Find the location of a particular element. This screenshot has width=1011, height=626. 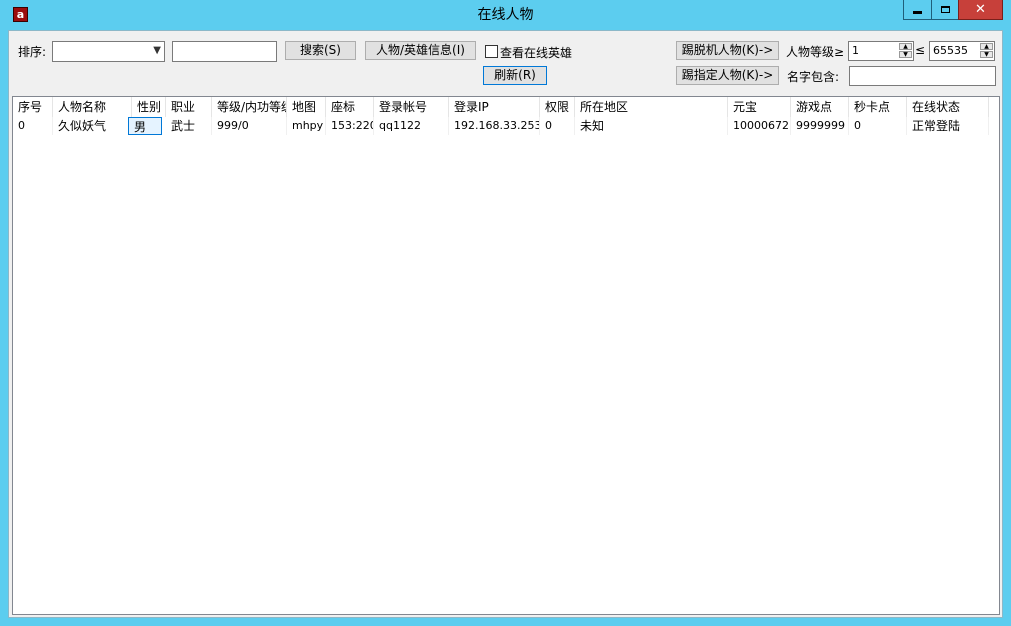

table-cell: 武士 is located at coordinates (189, 126).